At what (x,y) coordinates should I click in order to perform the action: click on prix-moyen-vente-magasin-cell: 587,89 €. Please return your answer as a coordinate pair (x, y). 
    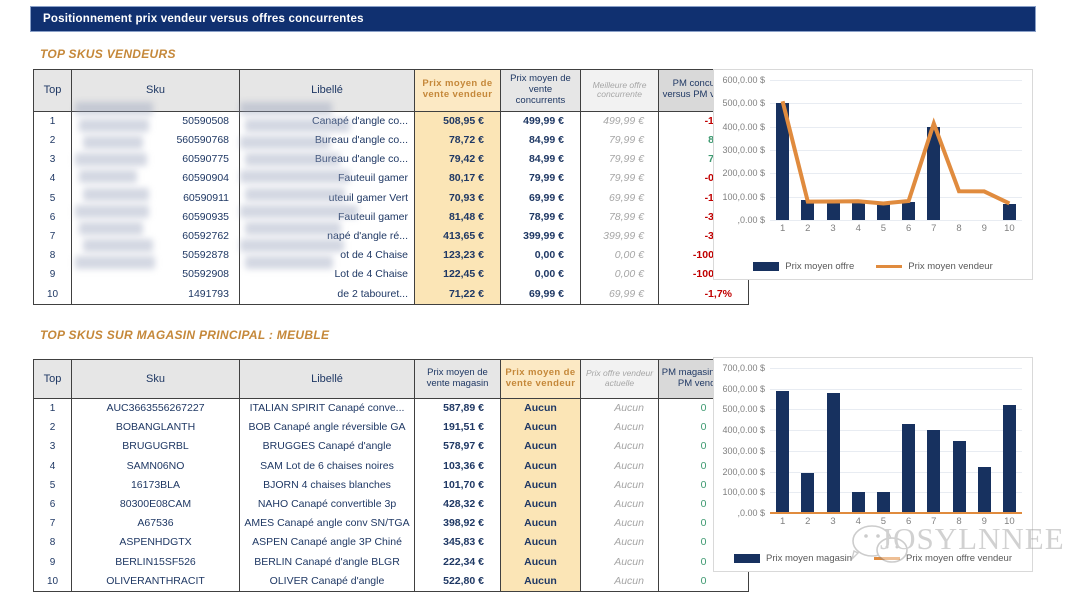
    Looking at the image, I should click on (457, 408).